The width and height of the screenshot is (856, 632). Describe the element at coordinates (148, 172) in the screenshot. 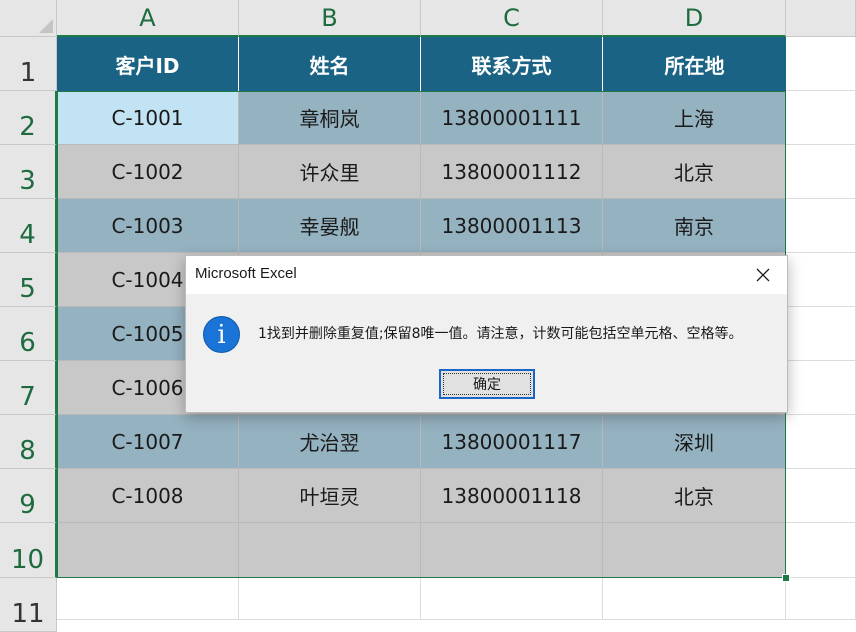

I see `table-cell: C-1002` at that location.